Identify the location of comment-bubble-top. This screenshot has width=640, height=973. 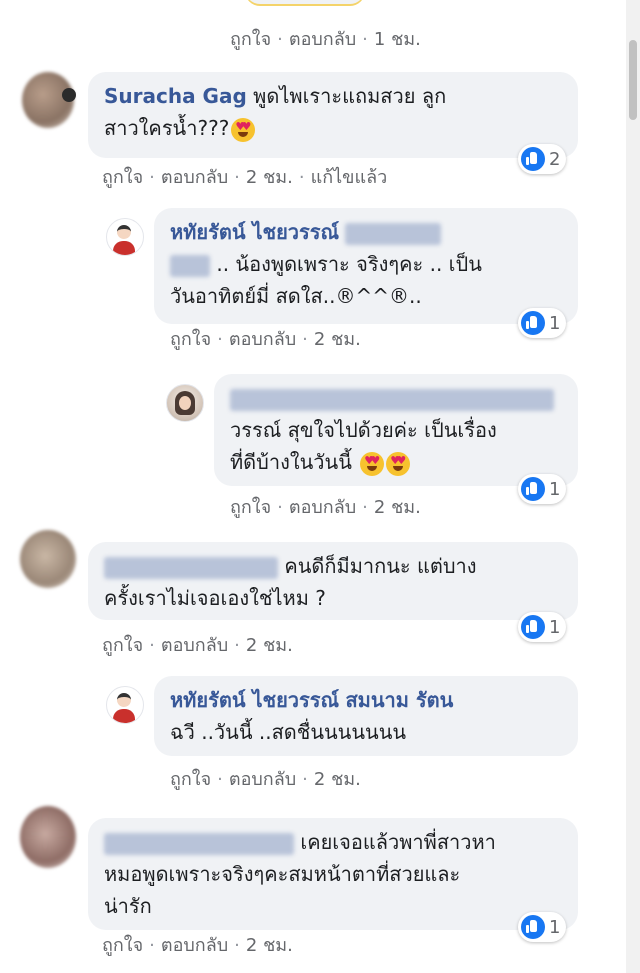
(305, 2).